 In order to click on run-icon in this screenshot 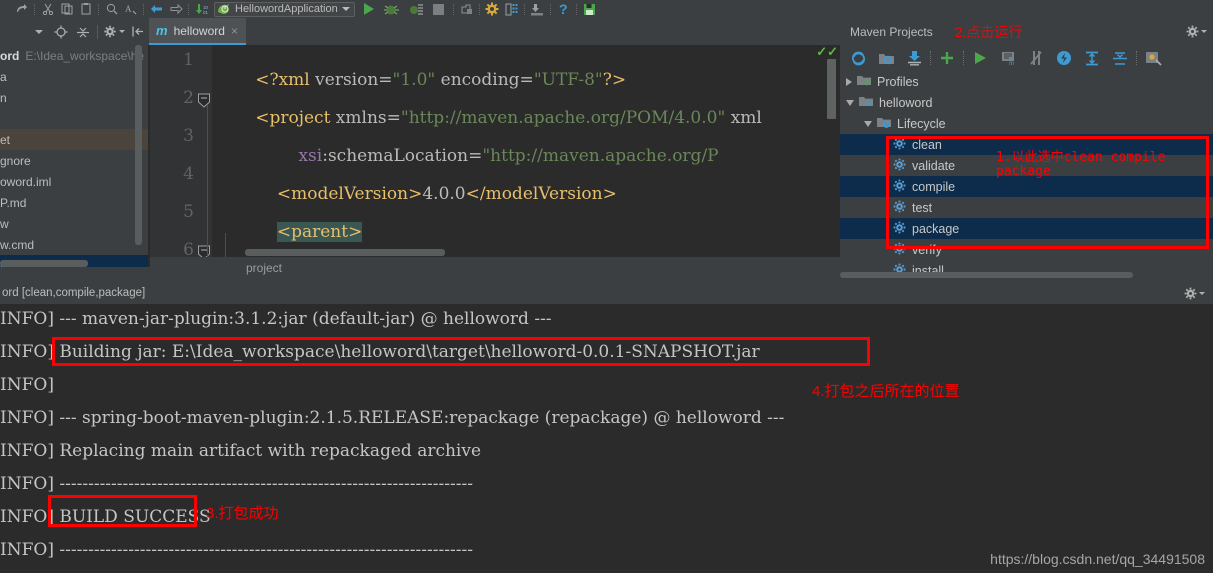, I will do `click(369, 9)`.